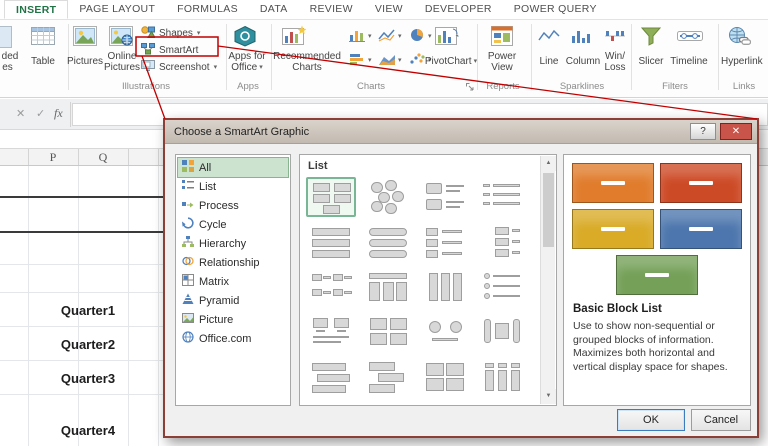 Image resolution: width=768 pixels, height=446 pixels. What do you see at coordinates (445, 332) in the screenshot?
I see `layout-thumbnail-circle-pair` at bounding box center [445, 332].